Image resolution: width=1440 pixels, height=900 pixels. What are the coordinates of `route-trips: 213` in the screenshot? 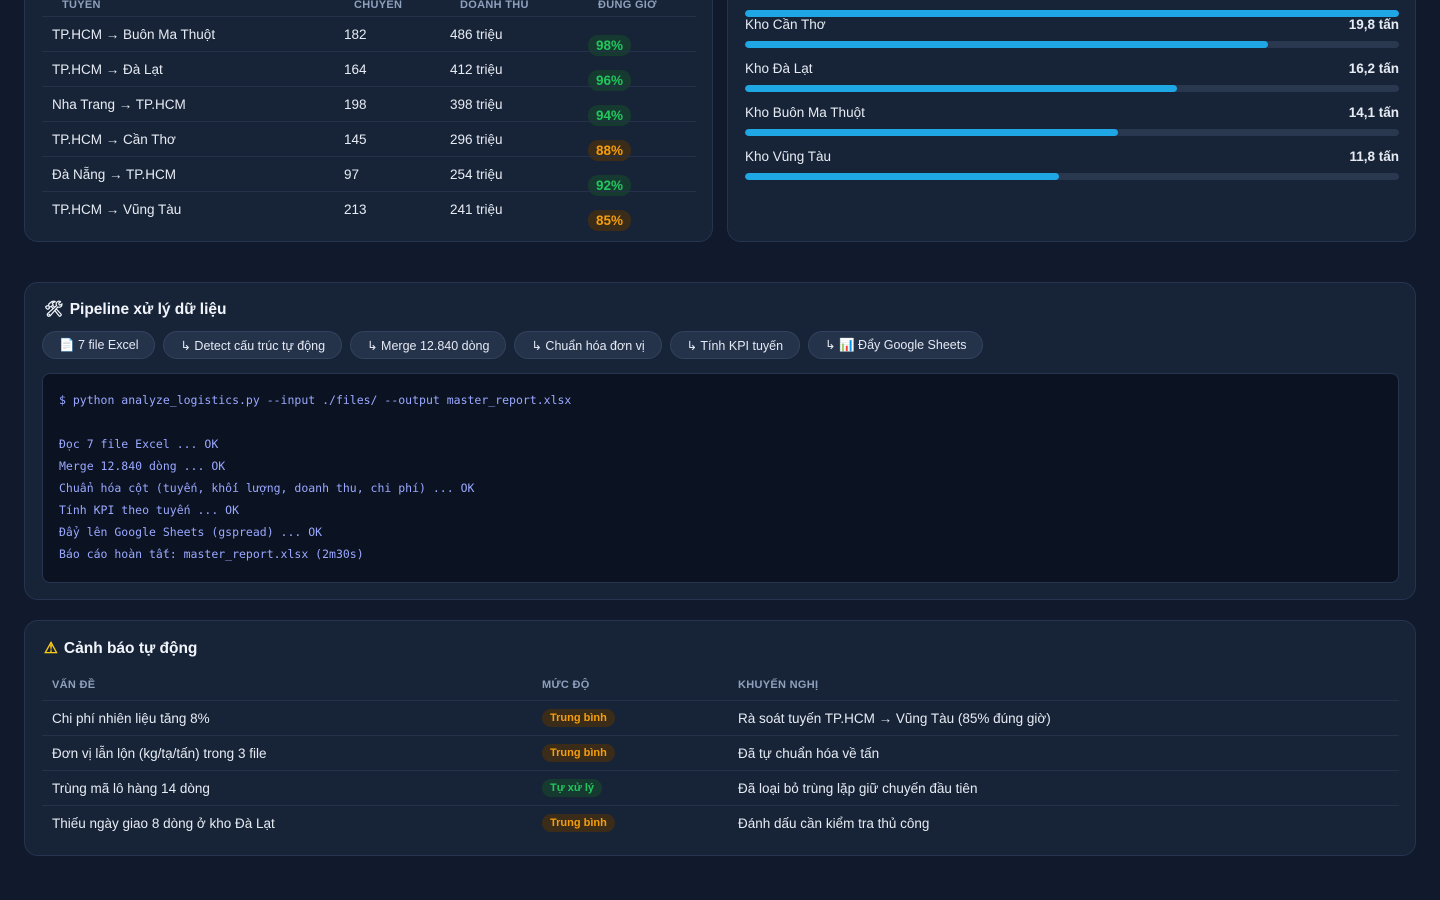 It's located at (355, 209).